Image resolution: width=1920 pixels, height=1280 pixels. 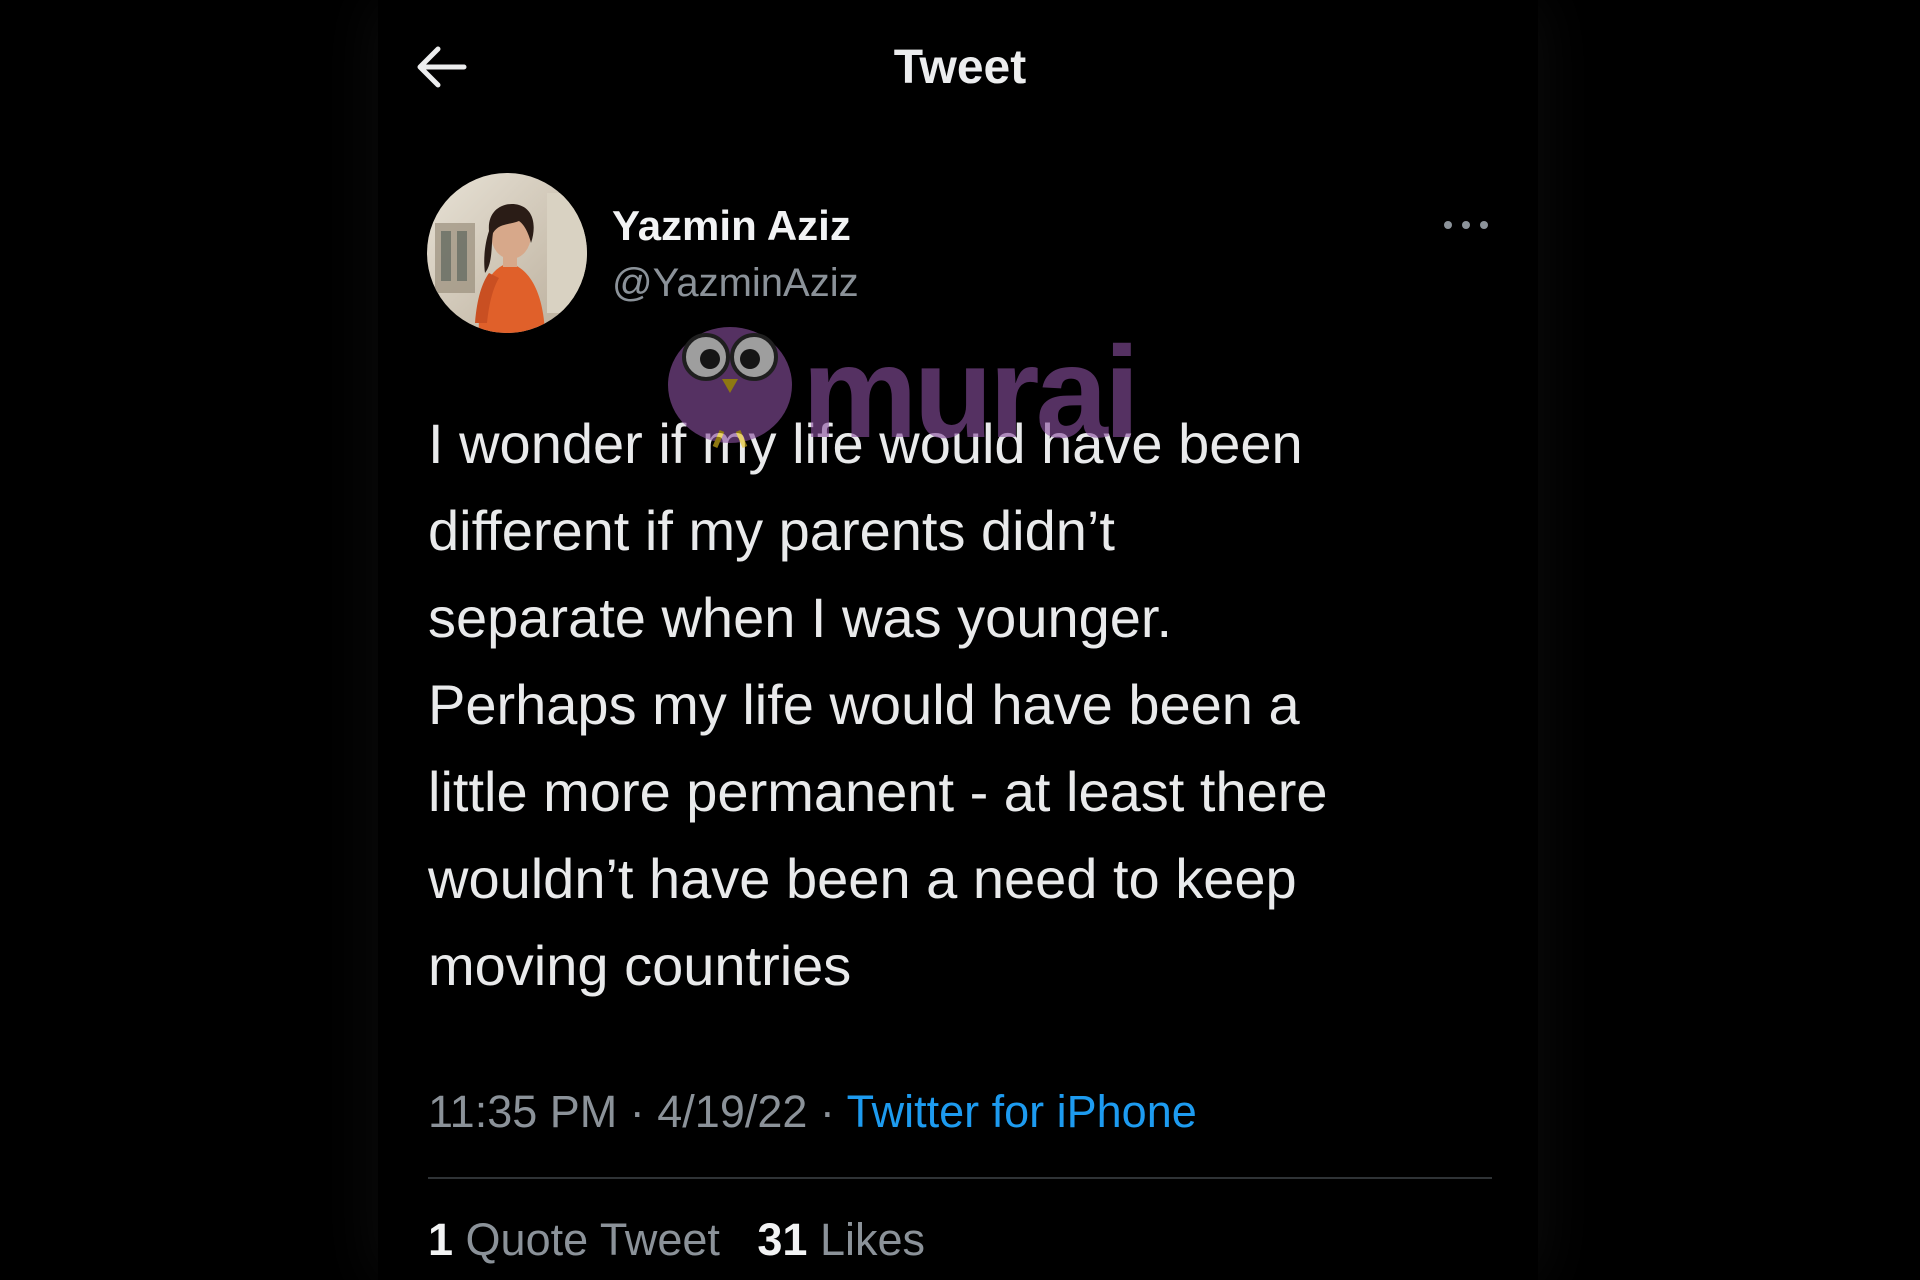 I want to click on back-button, so click(x=441, y=67).